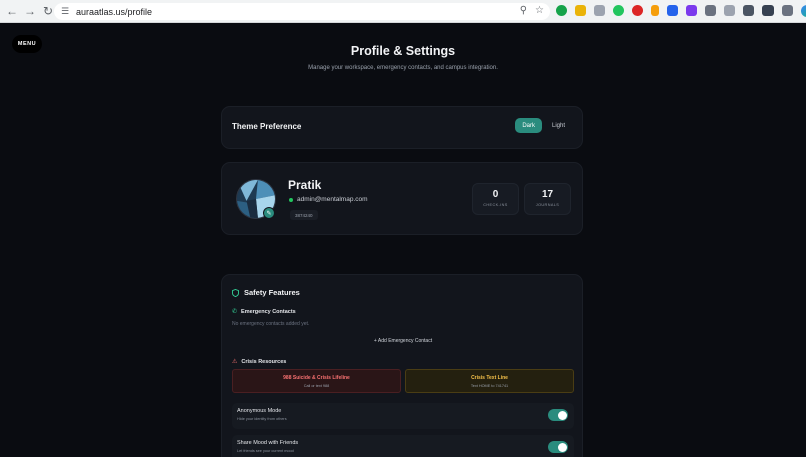 Image resolution: width=806 pixels, height=457 pixels. What do you see at coordinates (268, 311) in the screenshot?
I see `emergency-contacts-title: Emergency Contacts` at bounding box center [268, 311].